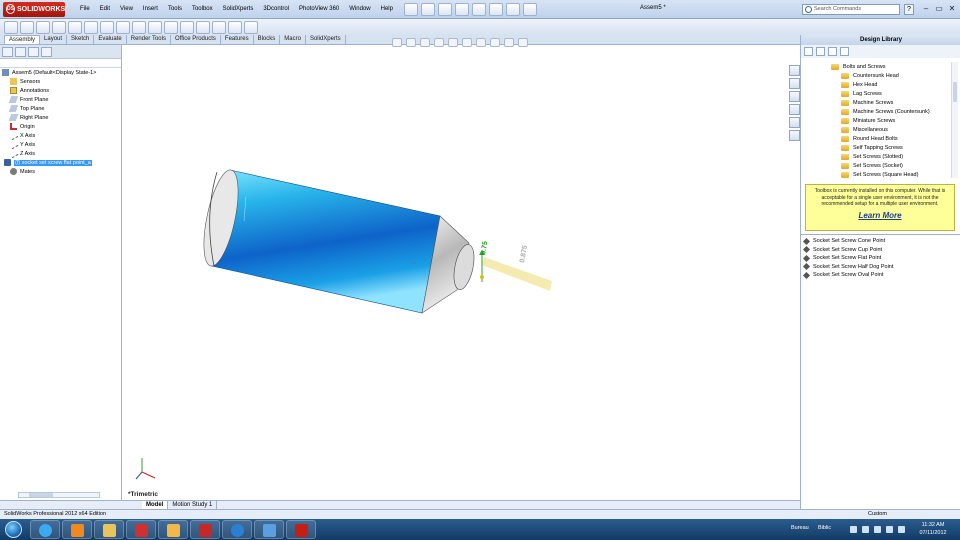 The height and width of the screenshot is (540, 960). Describe the element at coordinates (251, 27) in the screenshot. I see `clearance-button` at that location.